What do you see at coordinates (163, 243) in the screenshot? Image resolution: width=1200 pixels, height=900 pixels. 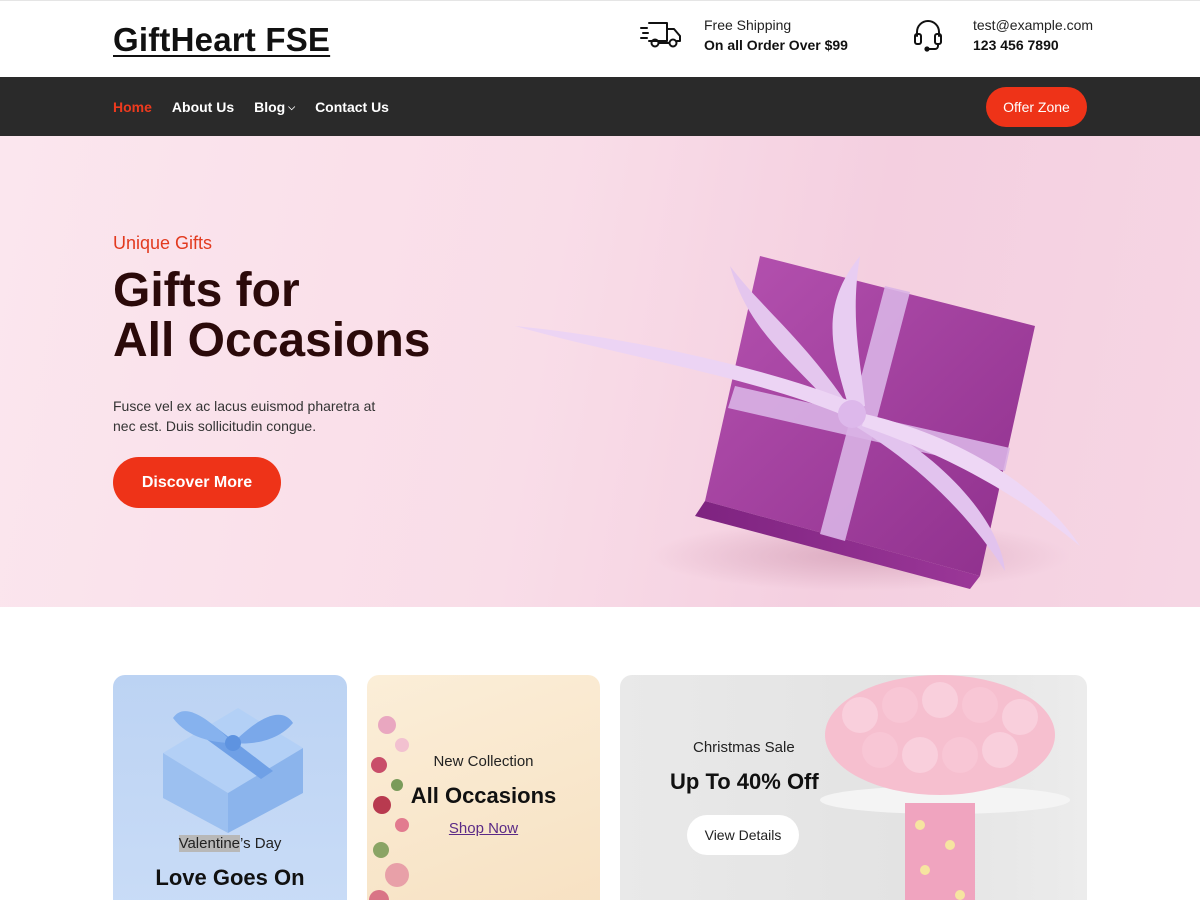 I see `hero-kicker: Unique Gifts` at bounding box center [163, 243].